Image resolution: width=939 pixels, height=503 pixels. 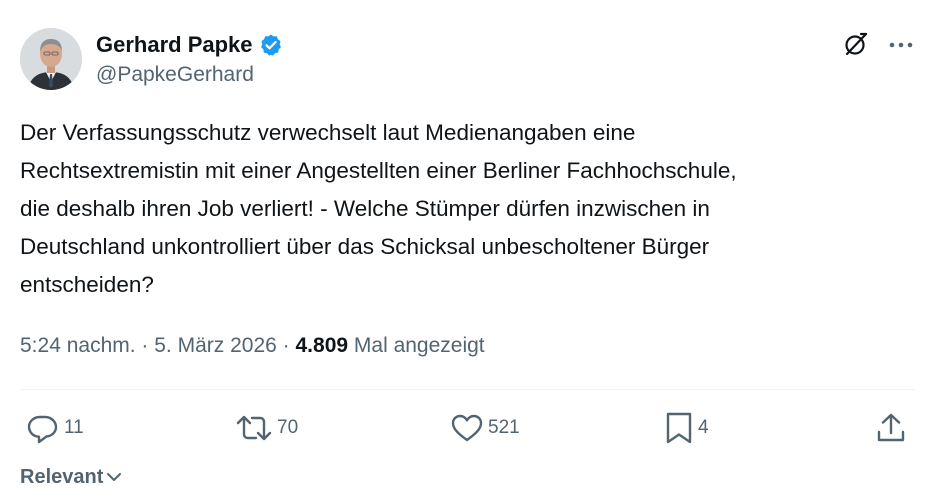 What do you see at coordinates (175, 75) in the screenshot?
I see `author-handle: @PapkeGerhard` at bounding box center [175, 75].